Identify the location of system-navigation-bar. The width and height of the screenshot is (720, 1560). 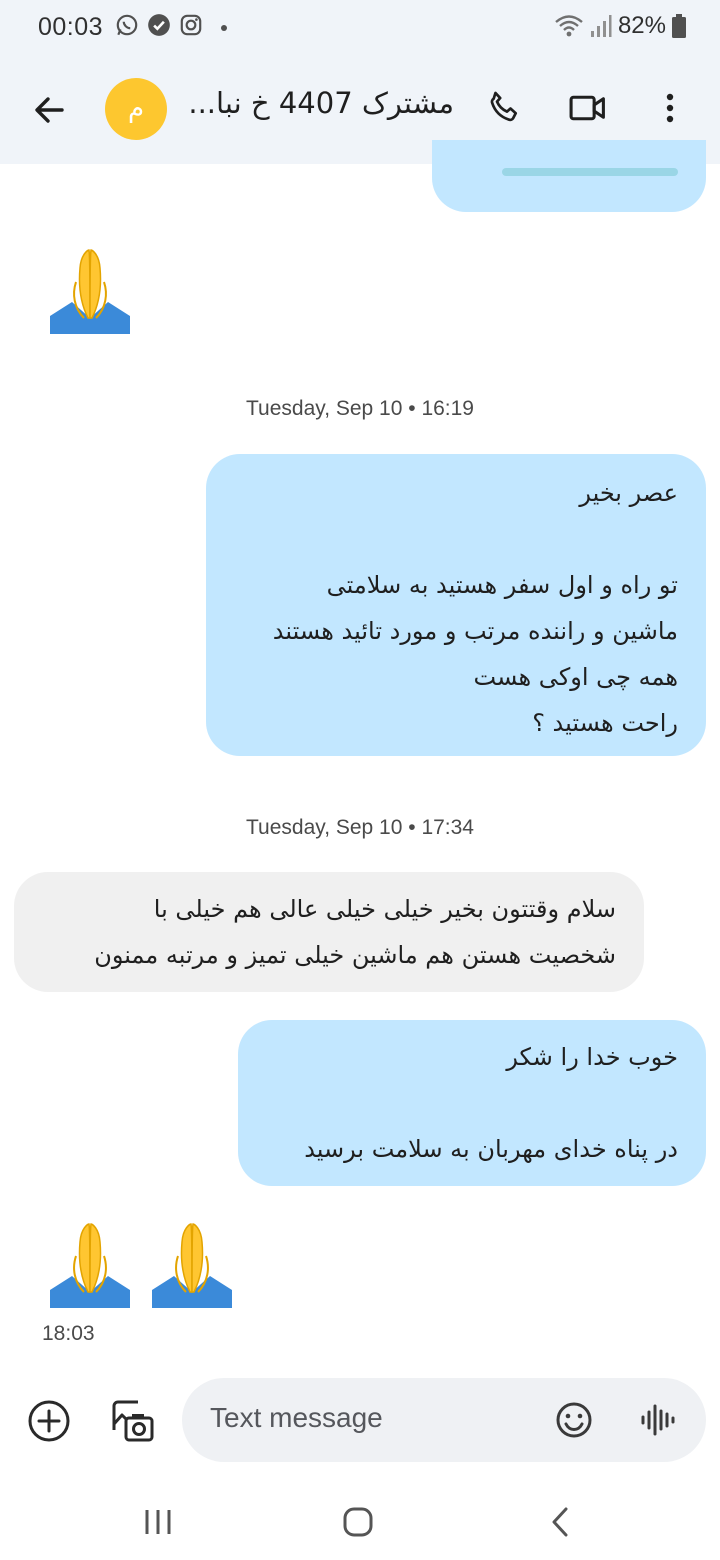
(360, 1520).